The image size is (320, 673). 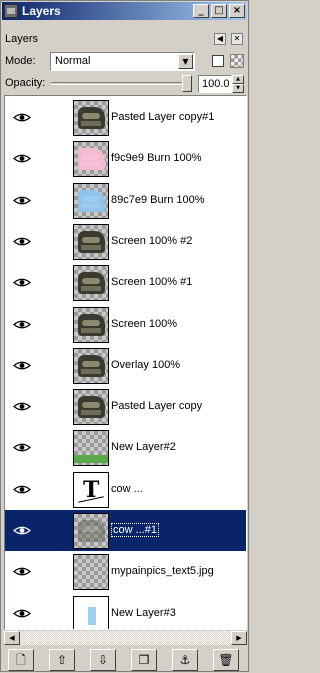 I want to click on delete-layer-icon: 🗑, so click(x=226, y=660).